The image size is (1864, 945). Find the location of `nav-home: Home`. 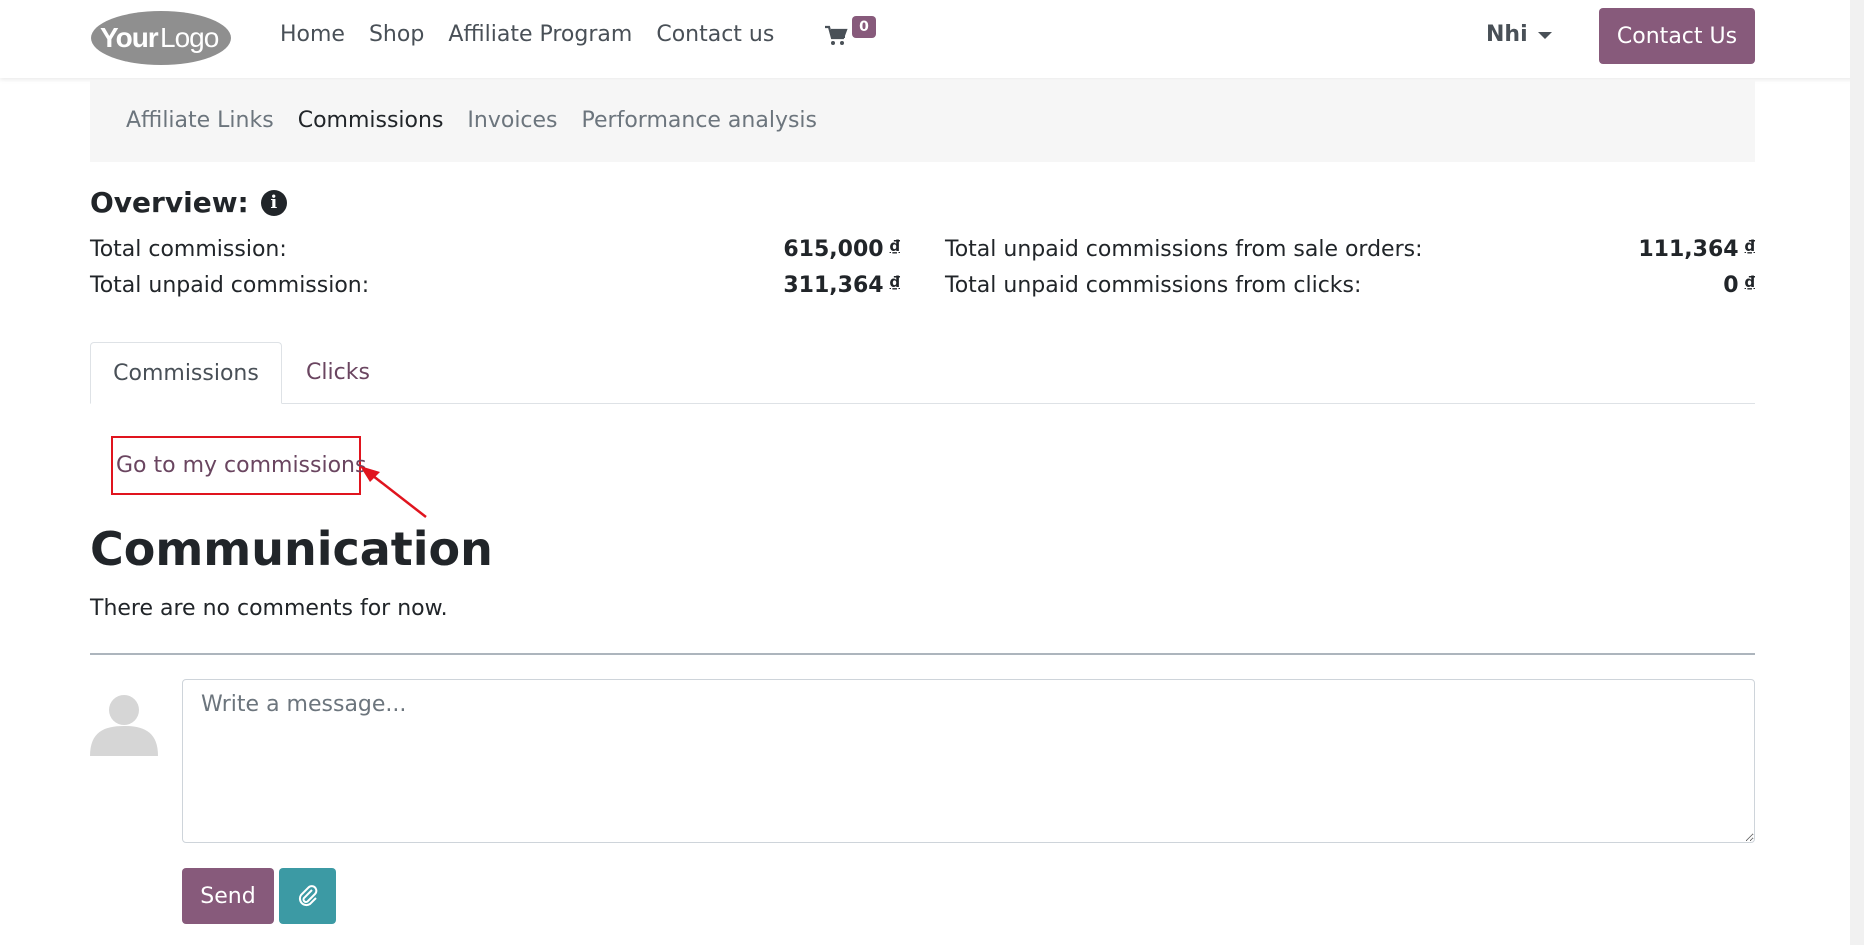

nav-home: Home is located at coordinates (318, 35).